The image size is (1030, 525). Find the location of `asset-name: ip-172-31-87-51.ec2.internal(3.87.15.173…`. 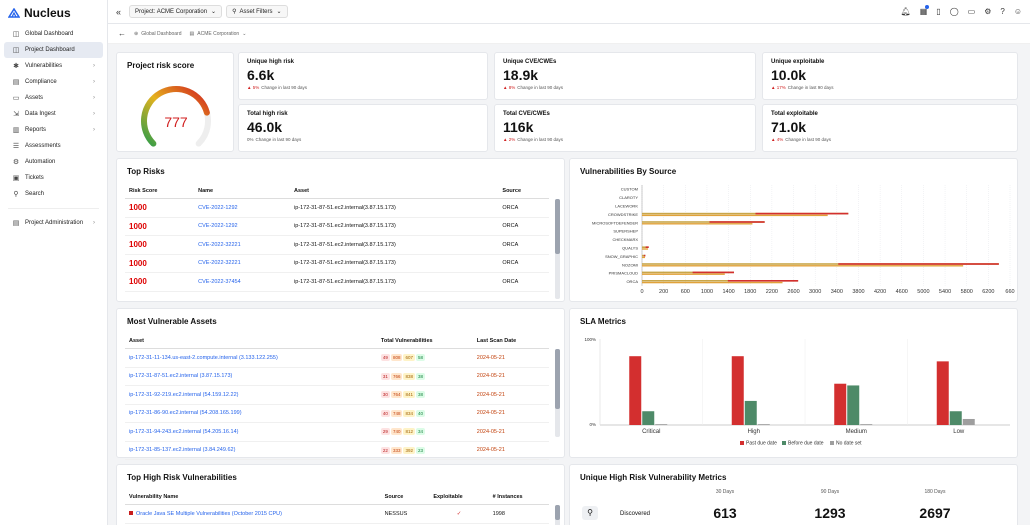

asset-name: ip-172-31-87-51.ec2.internal(3.87.15.173… is located at coordinates (394, 245).